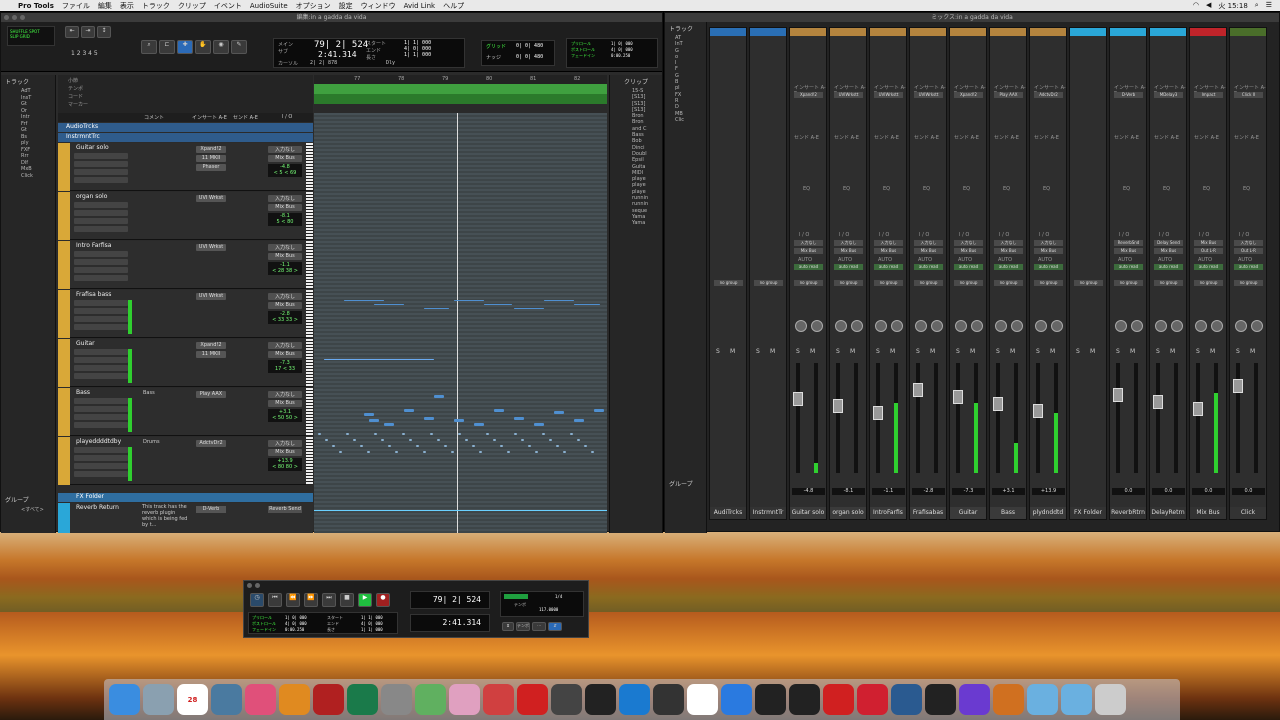 The image size is (1280, 720). What do you see at coordinates (211, 296) in the screenshot?
I see `insert-slot: UVI Wrkst` at bounding box center [211, 296].